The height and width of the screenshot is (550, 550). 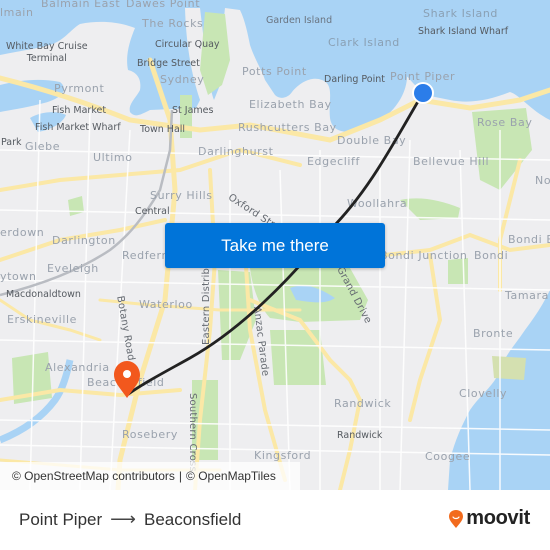 What do you see at coordinates (456, 518) in the screenshot?
I see `moovit-pin-icon` at bounding box center [456, 518].